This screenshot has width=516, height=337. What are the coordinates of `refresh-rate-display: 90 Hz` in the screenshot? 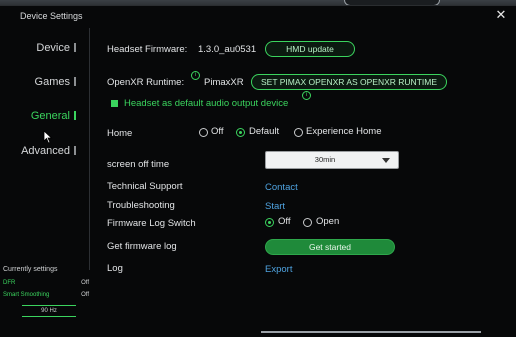 It's located at (49, 311).